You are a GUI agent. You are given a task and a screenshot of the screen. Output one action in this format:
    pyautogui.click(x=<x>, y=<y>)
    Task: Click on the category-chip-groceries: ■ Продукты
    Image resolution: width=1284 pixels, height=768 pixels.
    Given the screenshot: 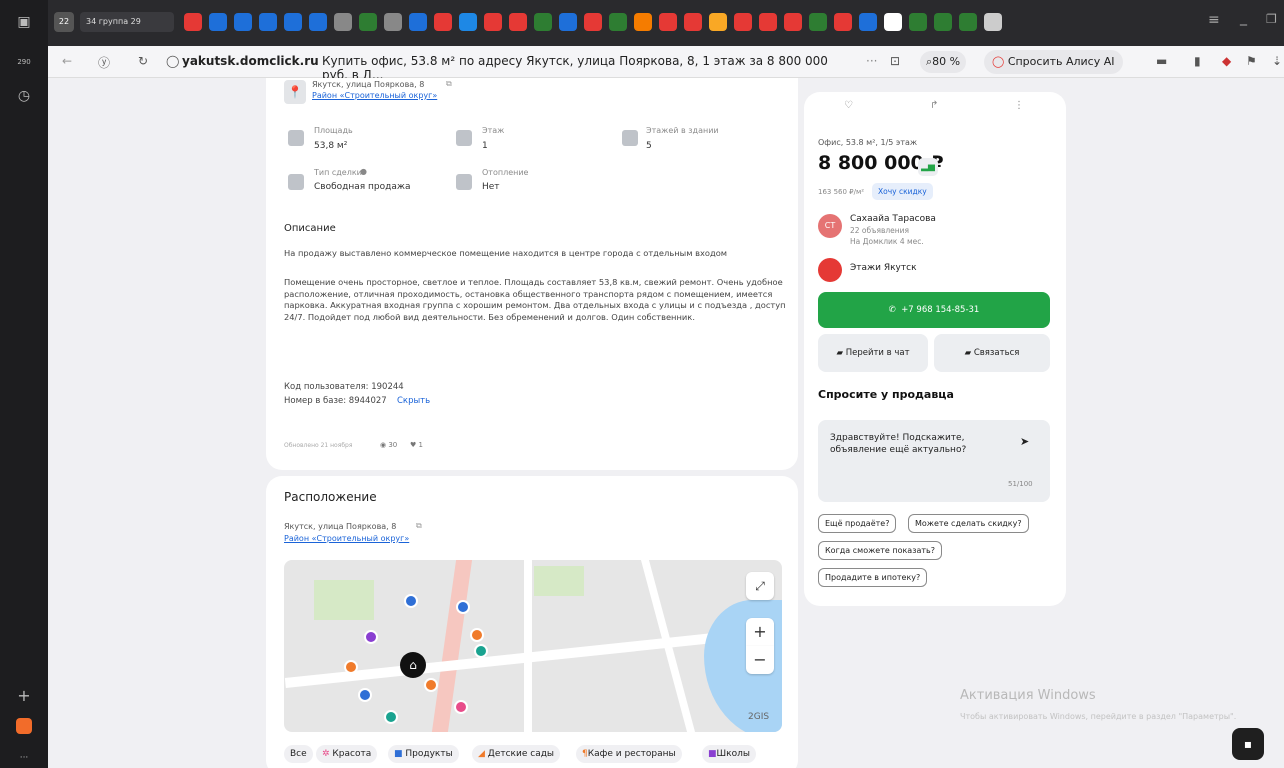 What is the action you would take?
    pyautogui.click(x=423, y=754)
    